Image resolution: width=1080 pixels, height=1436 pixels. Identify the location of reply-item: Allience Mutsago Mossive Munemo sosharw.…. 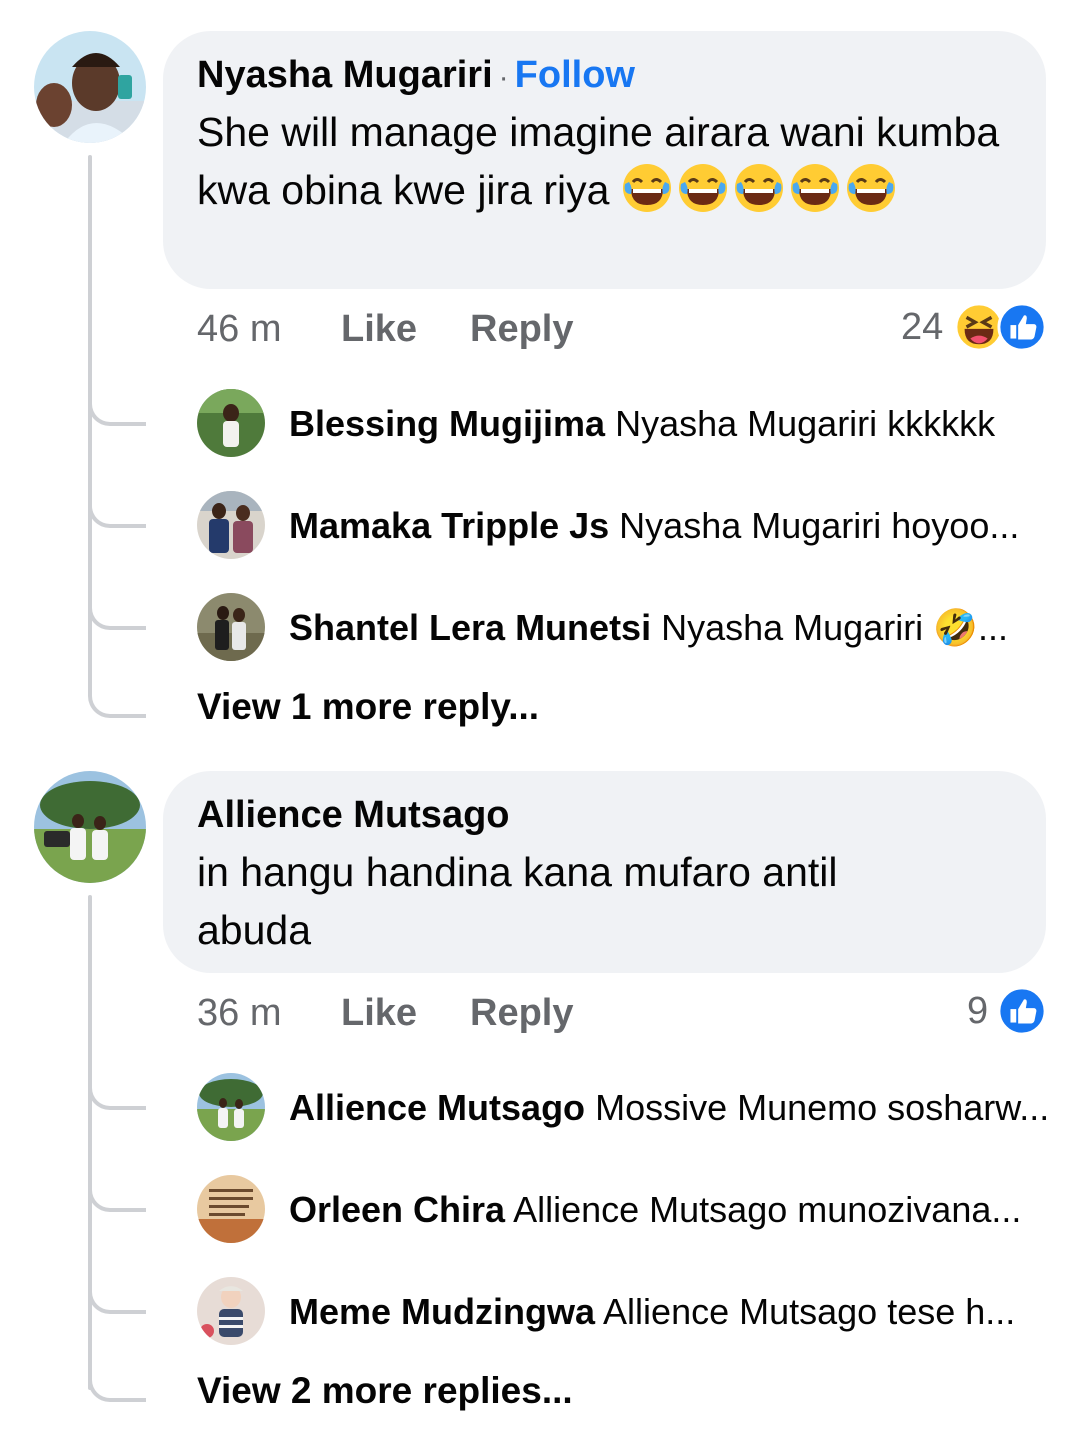
(669, 1108).